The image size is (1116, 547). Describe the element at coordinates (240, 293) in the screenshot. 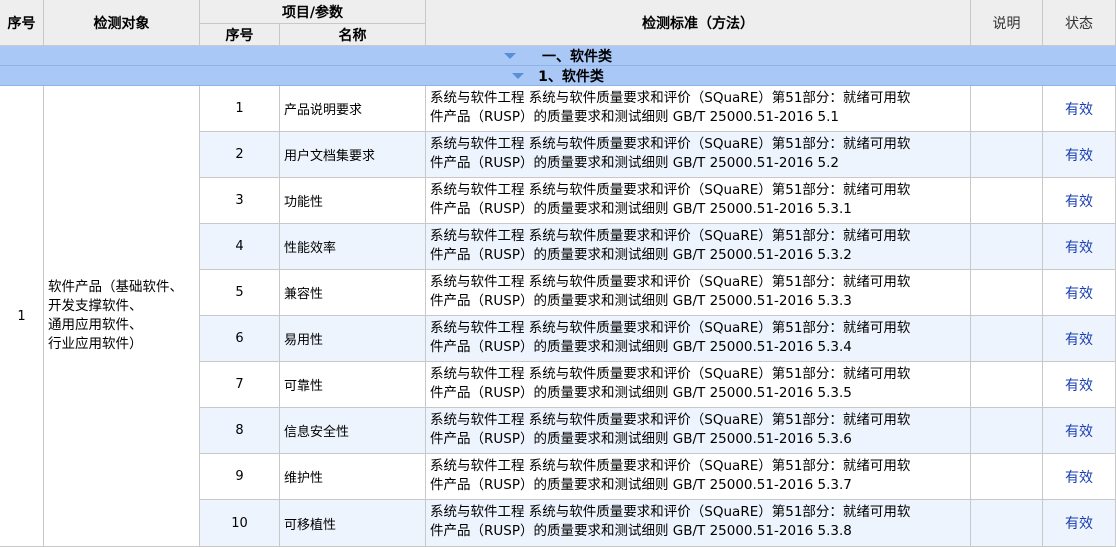

I see `row-no: 5` at that location.